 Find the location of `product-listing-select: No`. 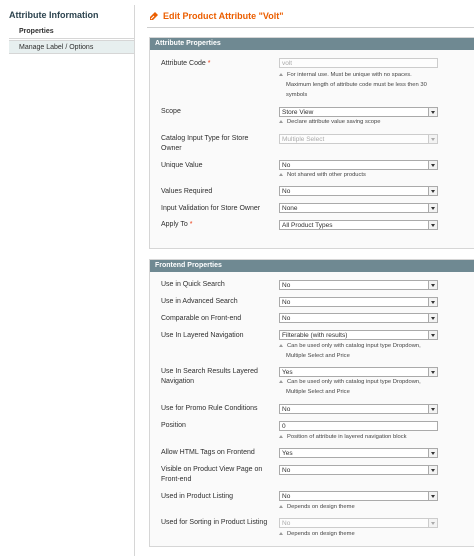

product-listing-select: No is located at coordinates (358, 496).